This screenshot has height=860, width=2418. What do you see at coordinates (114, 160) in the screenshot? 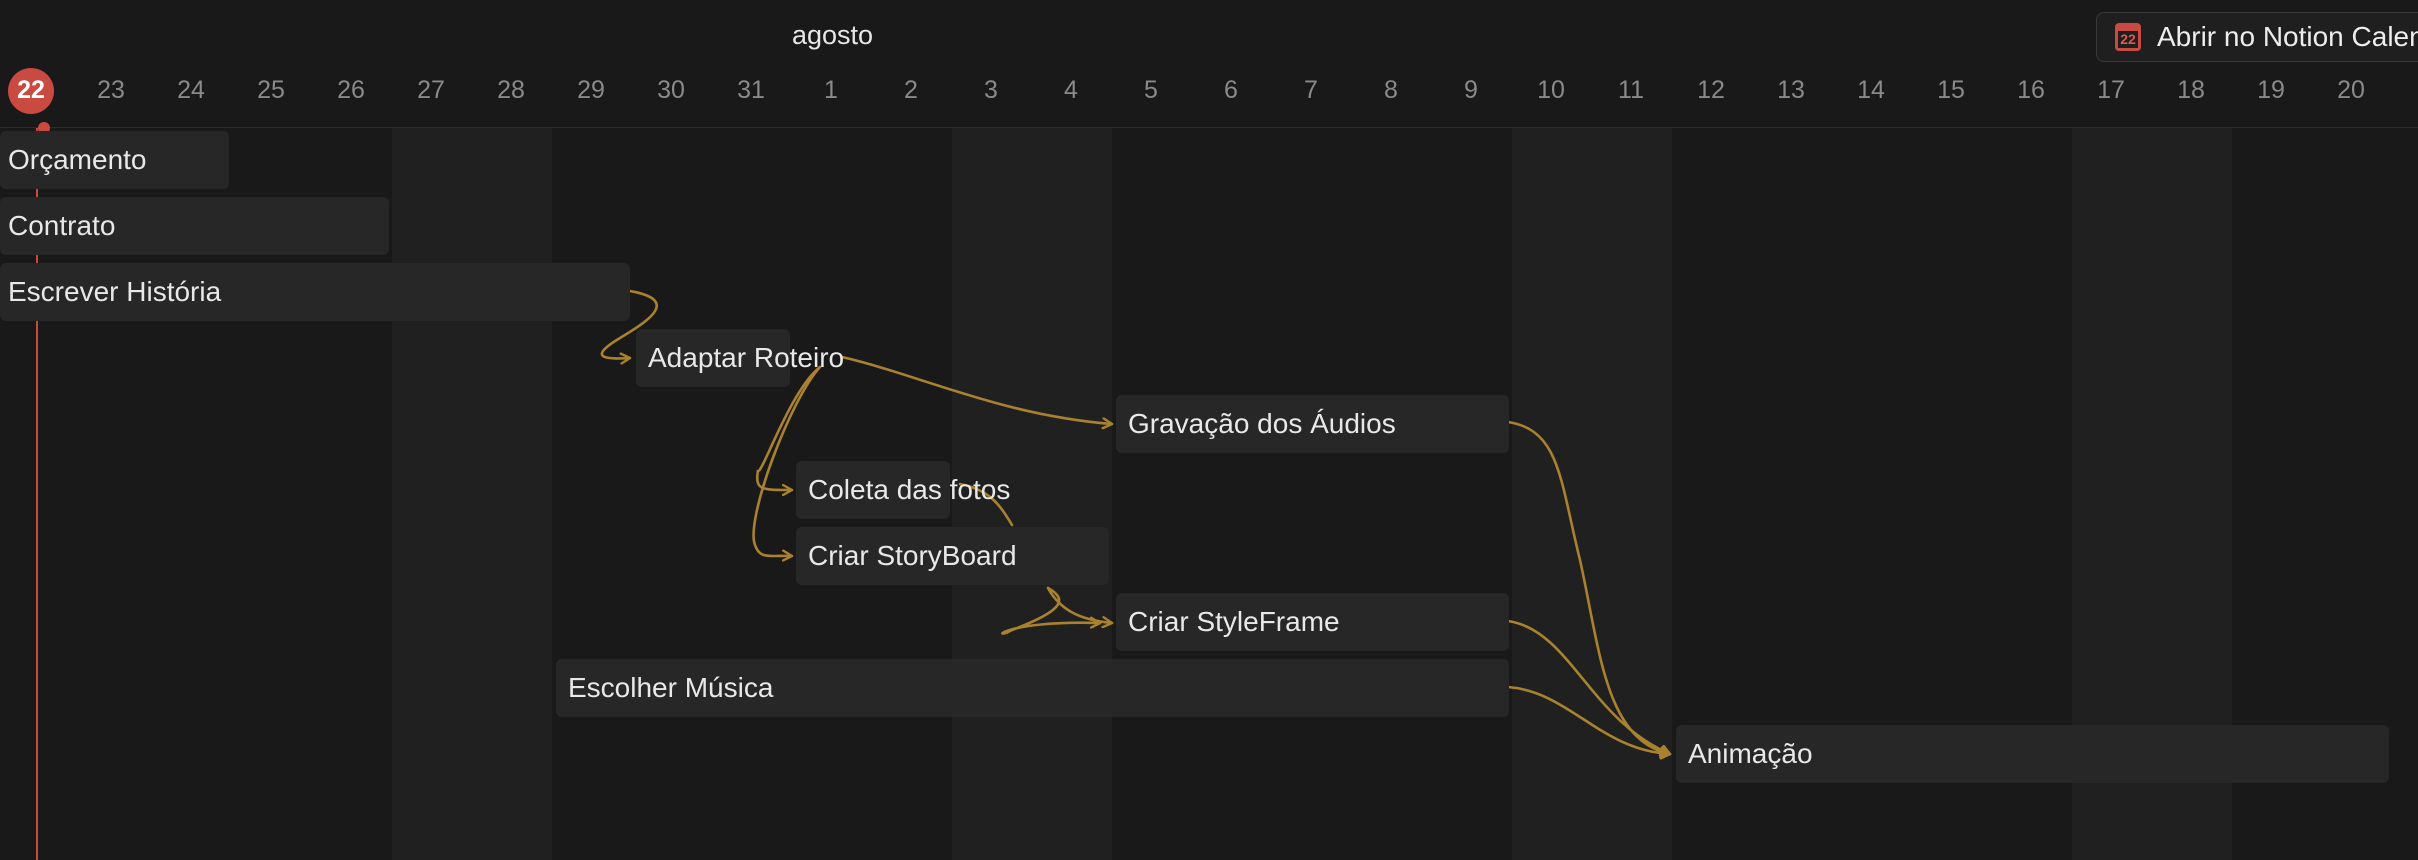
I see `task-bar-orcamento: Orçamento` at bounding box center [114, 160].